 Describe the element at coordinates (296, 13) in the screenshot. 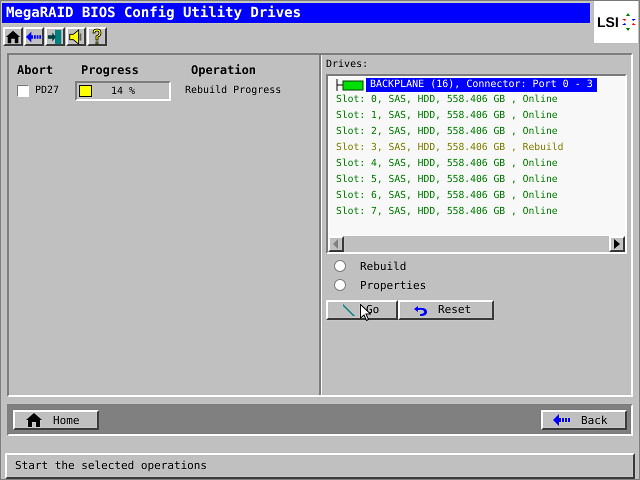

I see `window-title: MegaRAID BIOS Config Utility Drives` at that location.